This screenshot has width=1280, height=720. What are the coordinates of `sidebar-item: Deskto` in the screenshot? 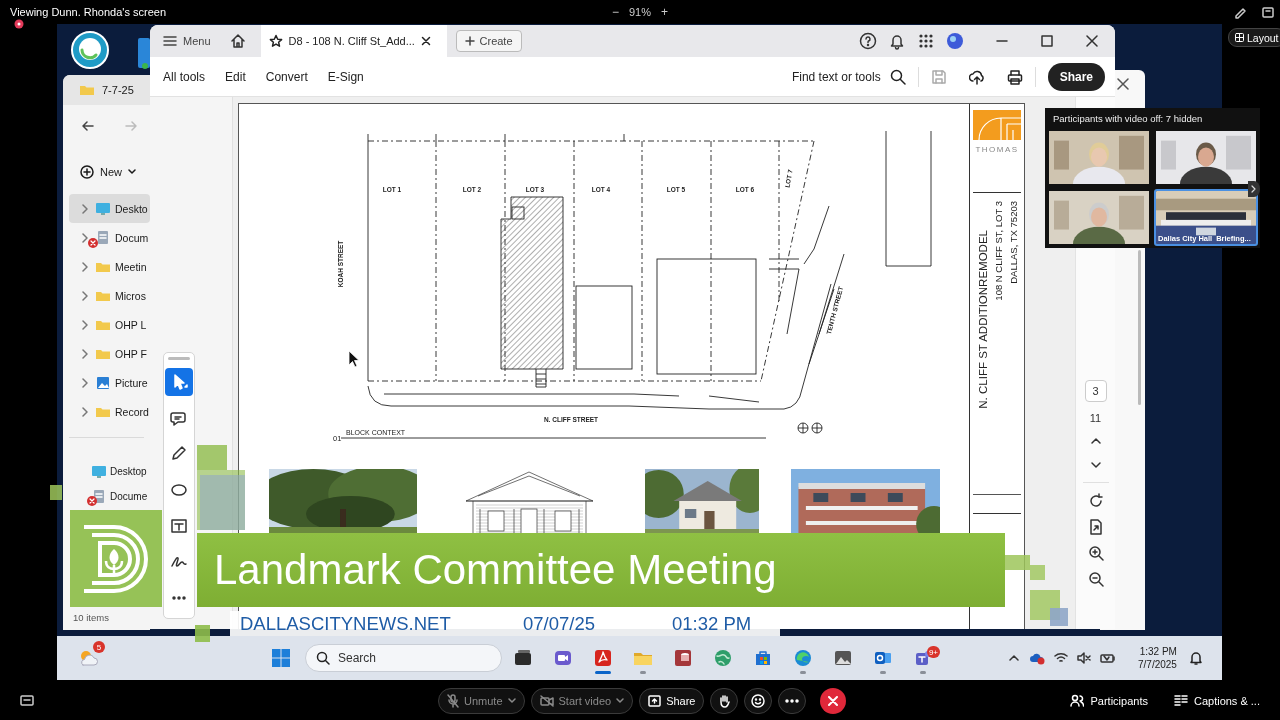 It's located at (109, 208).